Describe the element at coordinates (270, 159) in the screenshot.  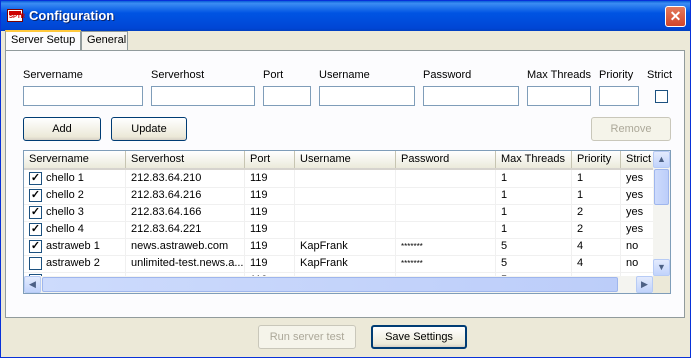
I see `column-header-port: Port` at that location.